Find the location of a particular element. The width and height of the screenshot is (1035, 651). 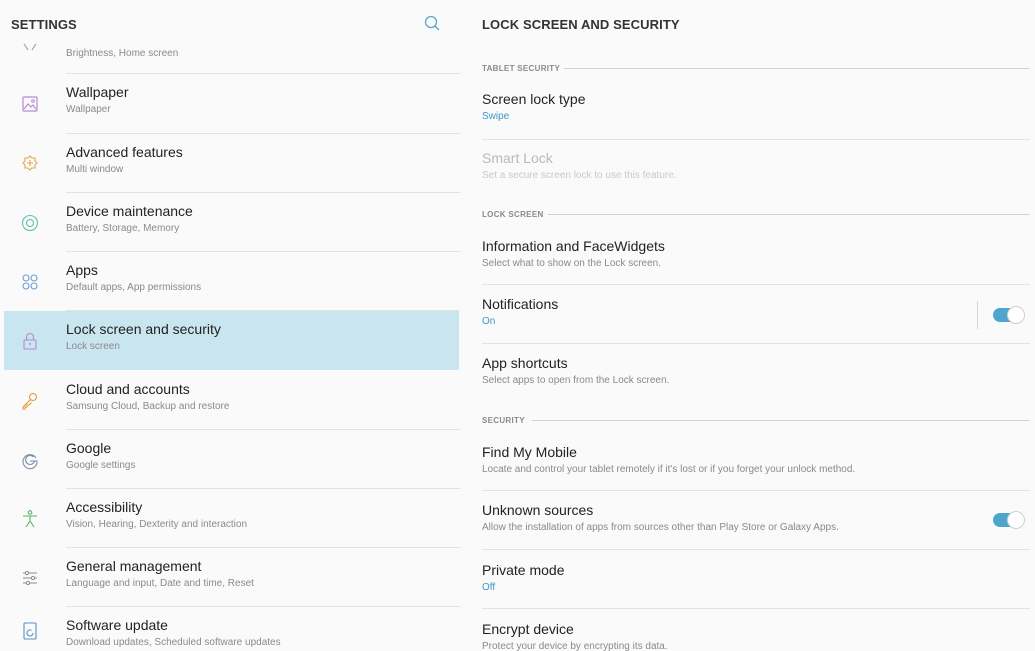

sidebar-item-subtitle: Battery, Storage, Memory is located at coordinates (123, 228).